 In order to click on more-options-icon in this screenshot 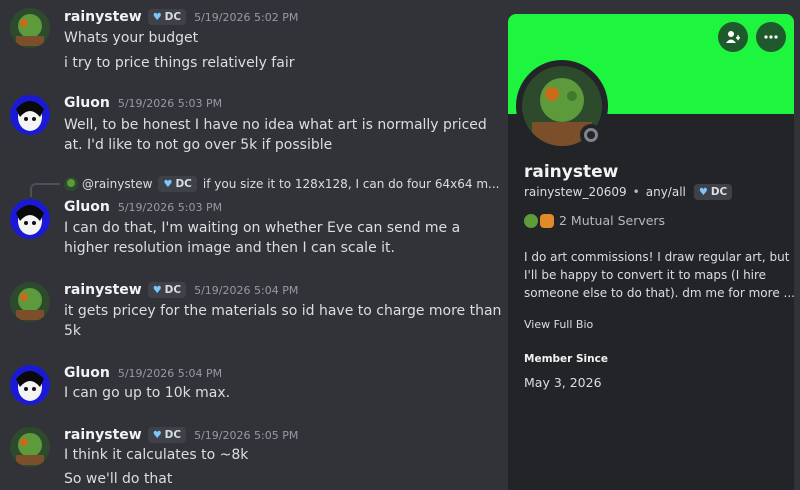, I will do `click(771, 37)`.